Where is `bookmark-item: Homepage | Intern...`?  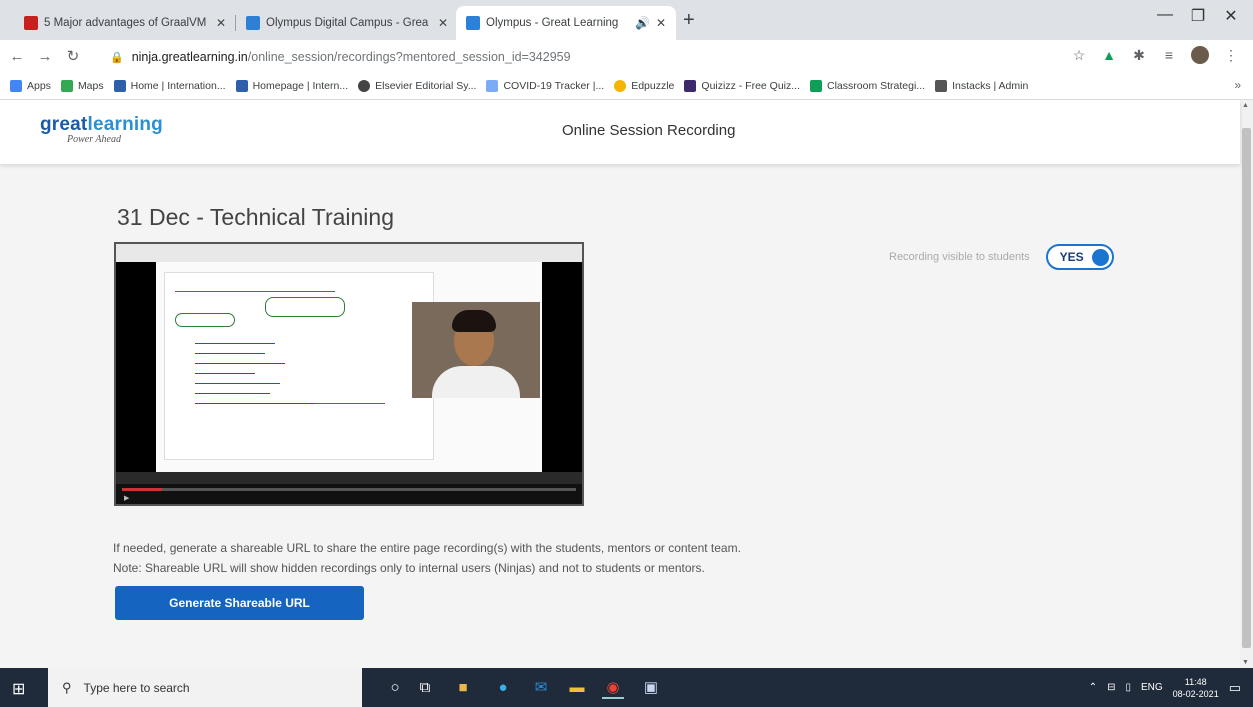 bookmark-item: Homepage | Intern... is located at coordinates (292, 85).